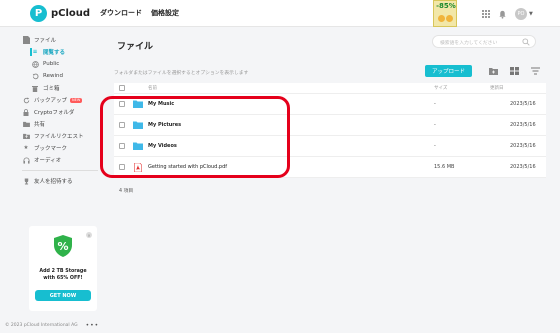 The height and width of the screenshot is (333, 560). What do you see at coordinates (330, 186) in the screenshot?
I see `table-spacer` at bounding box center [330, 186].